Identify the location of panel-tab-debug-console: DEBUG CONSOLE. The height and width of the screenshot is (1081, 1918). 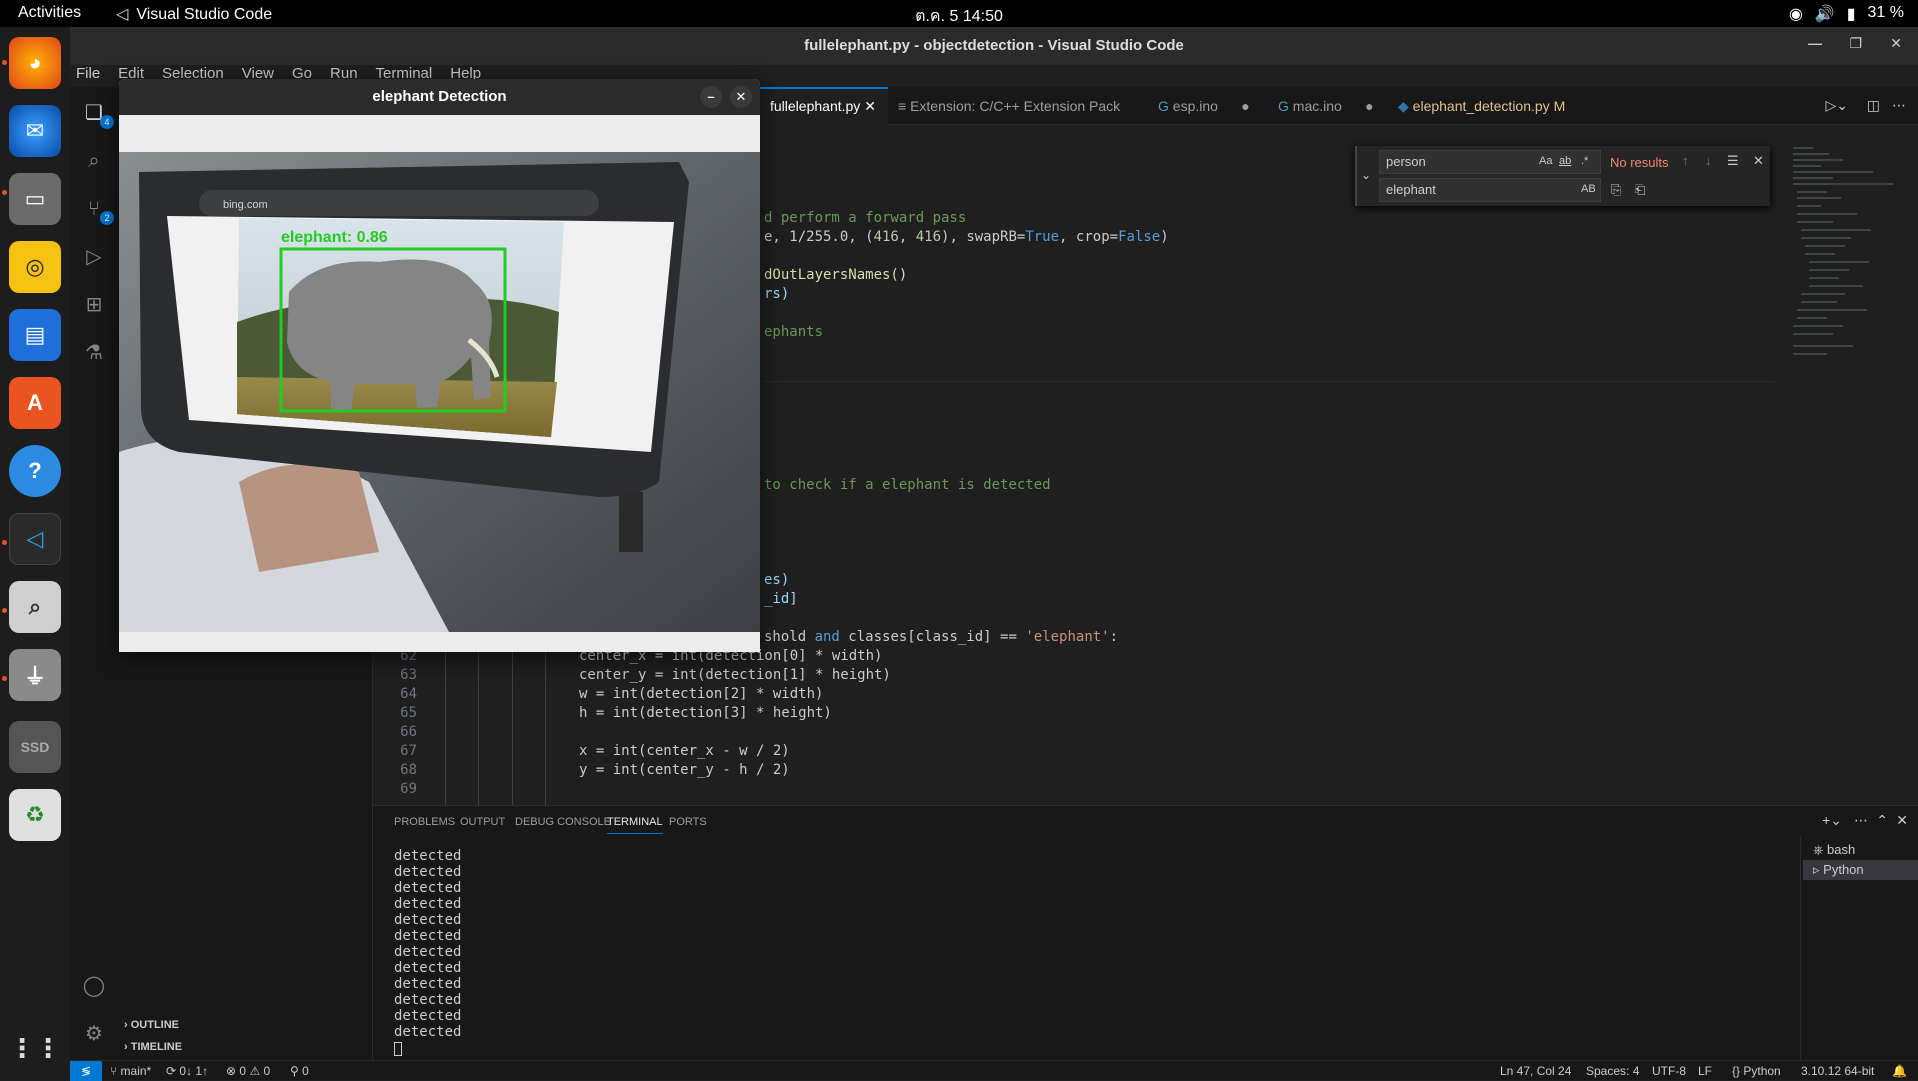
(563, 822).